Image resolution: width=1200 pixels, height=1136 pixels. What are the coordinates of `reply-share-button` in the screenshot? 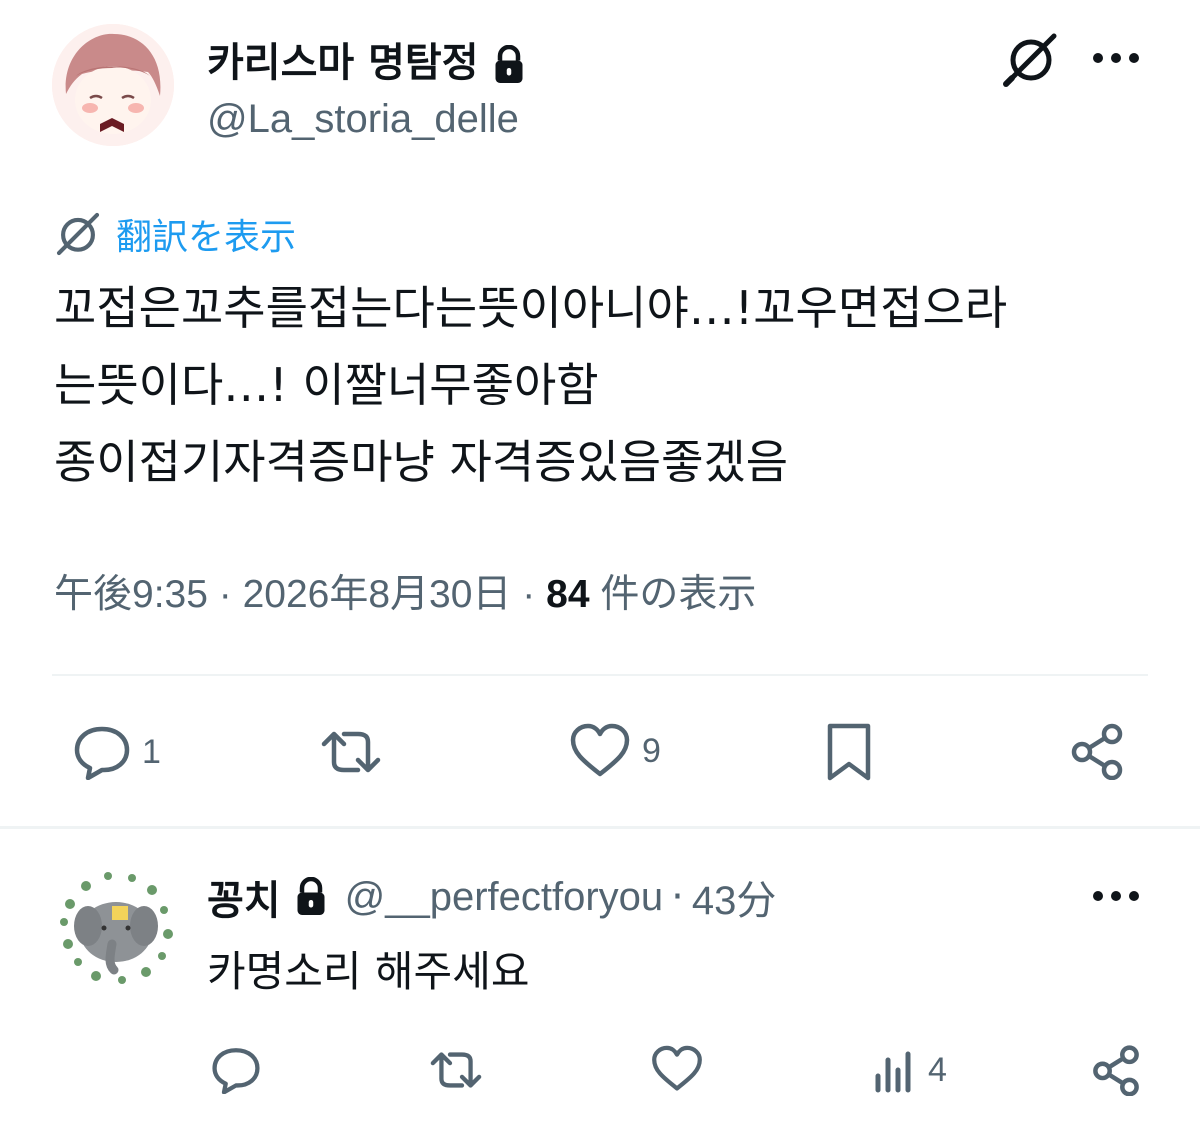 It's located at (1116, 1070).